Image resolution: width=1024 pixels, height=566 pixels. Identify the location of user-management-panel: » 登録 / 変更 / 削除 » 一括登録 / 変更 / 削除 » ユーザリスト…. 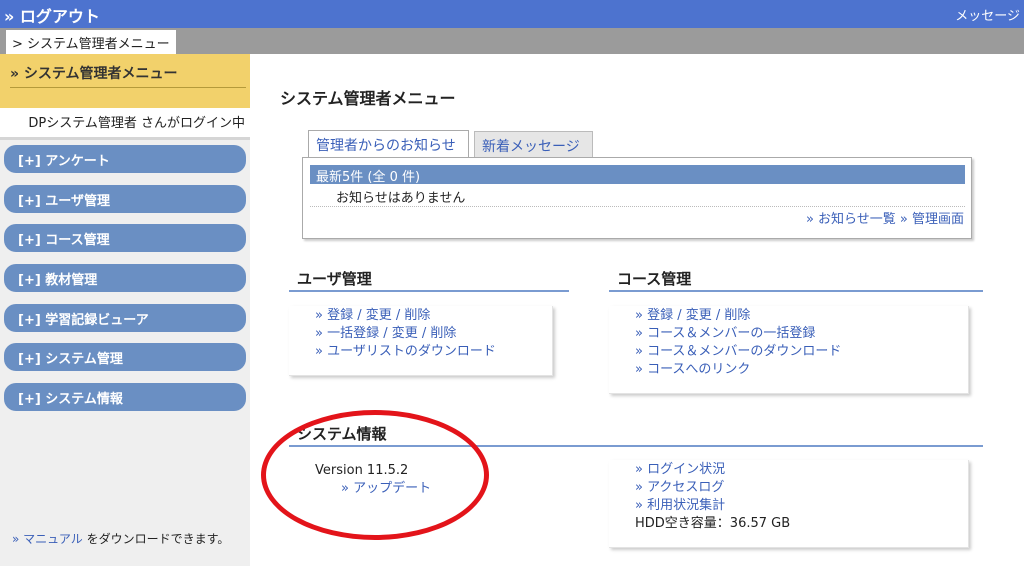
(421, 341).